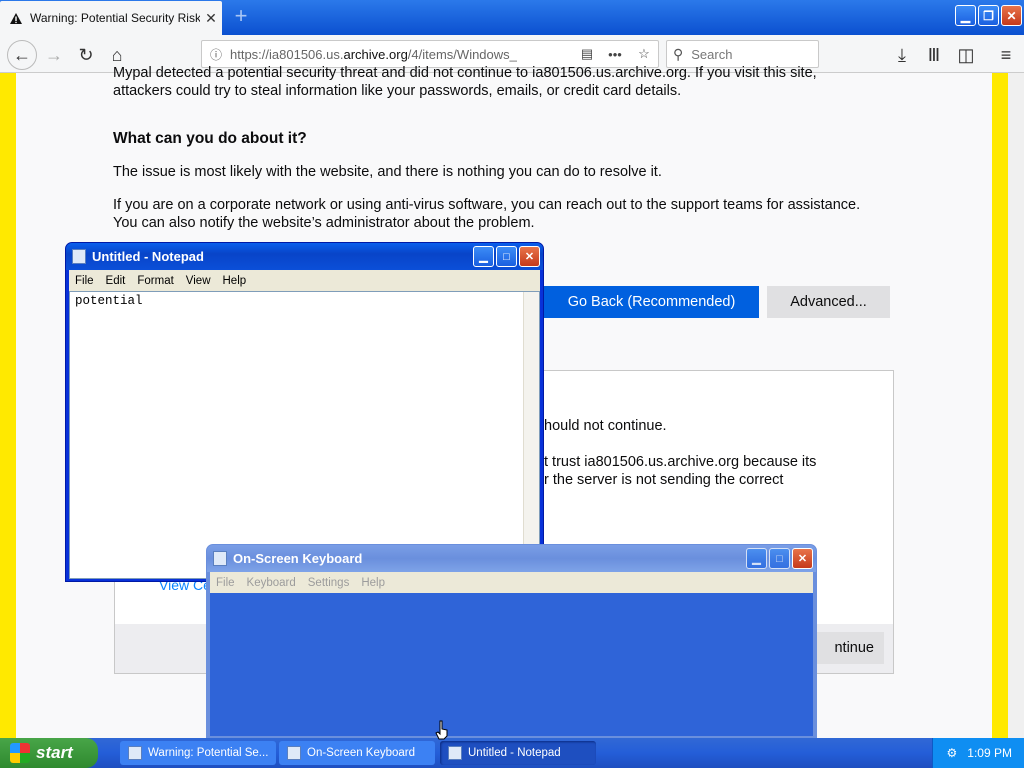 The height and width of the screenshot is (768, 1024). I want to click on restore-button: ❐, so click(988, 15).